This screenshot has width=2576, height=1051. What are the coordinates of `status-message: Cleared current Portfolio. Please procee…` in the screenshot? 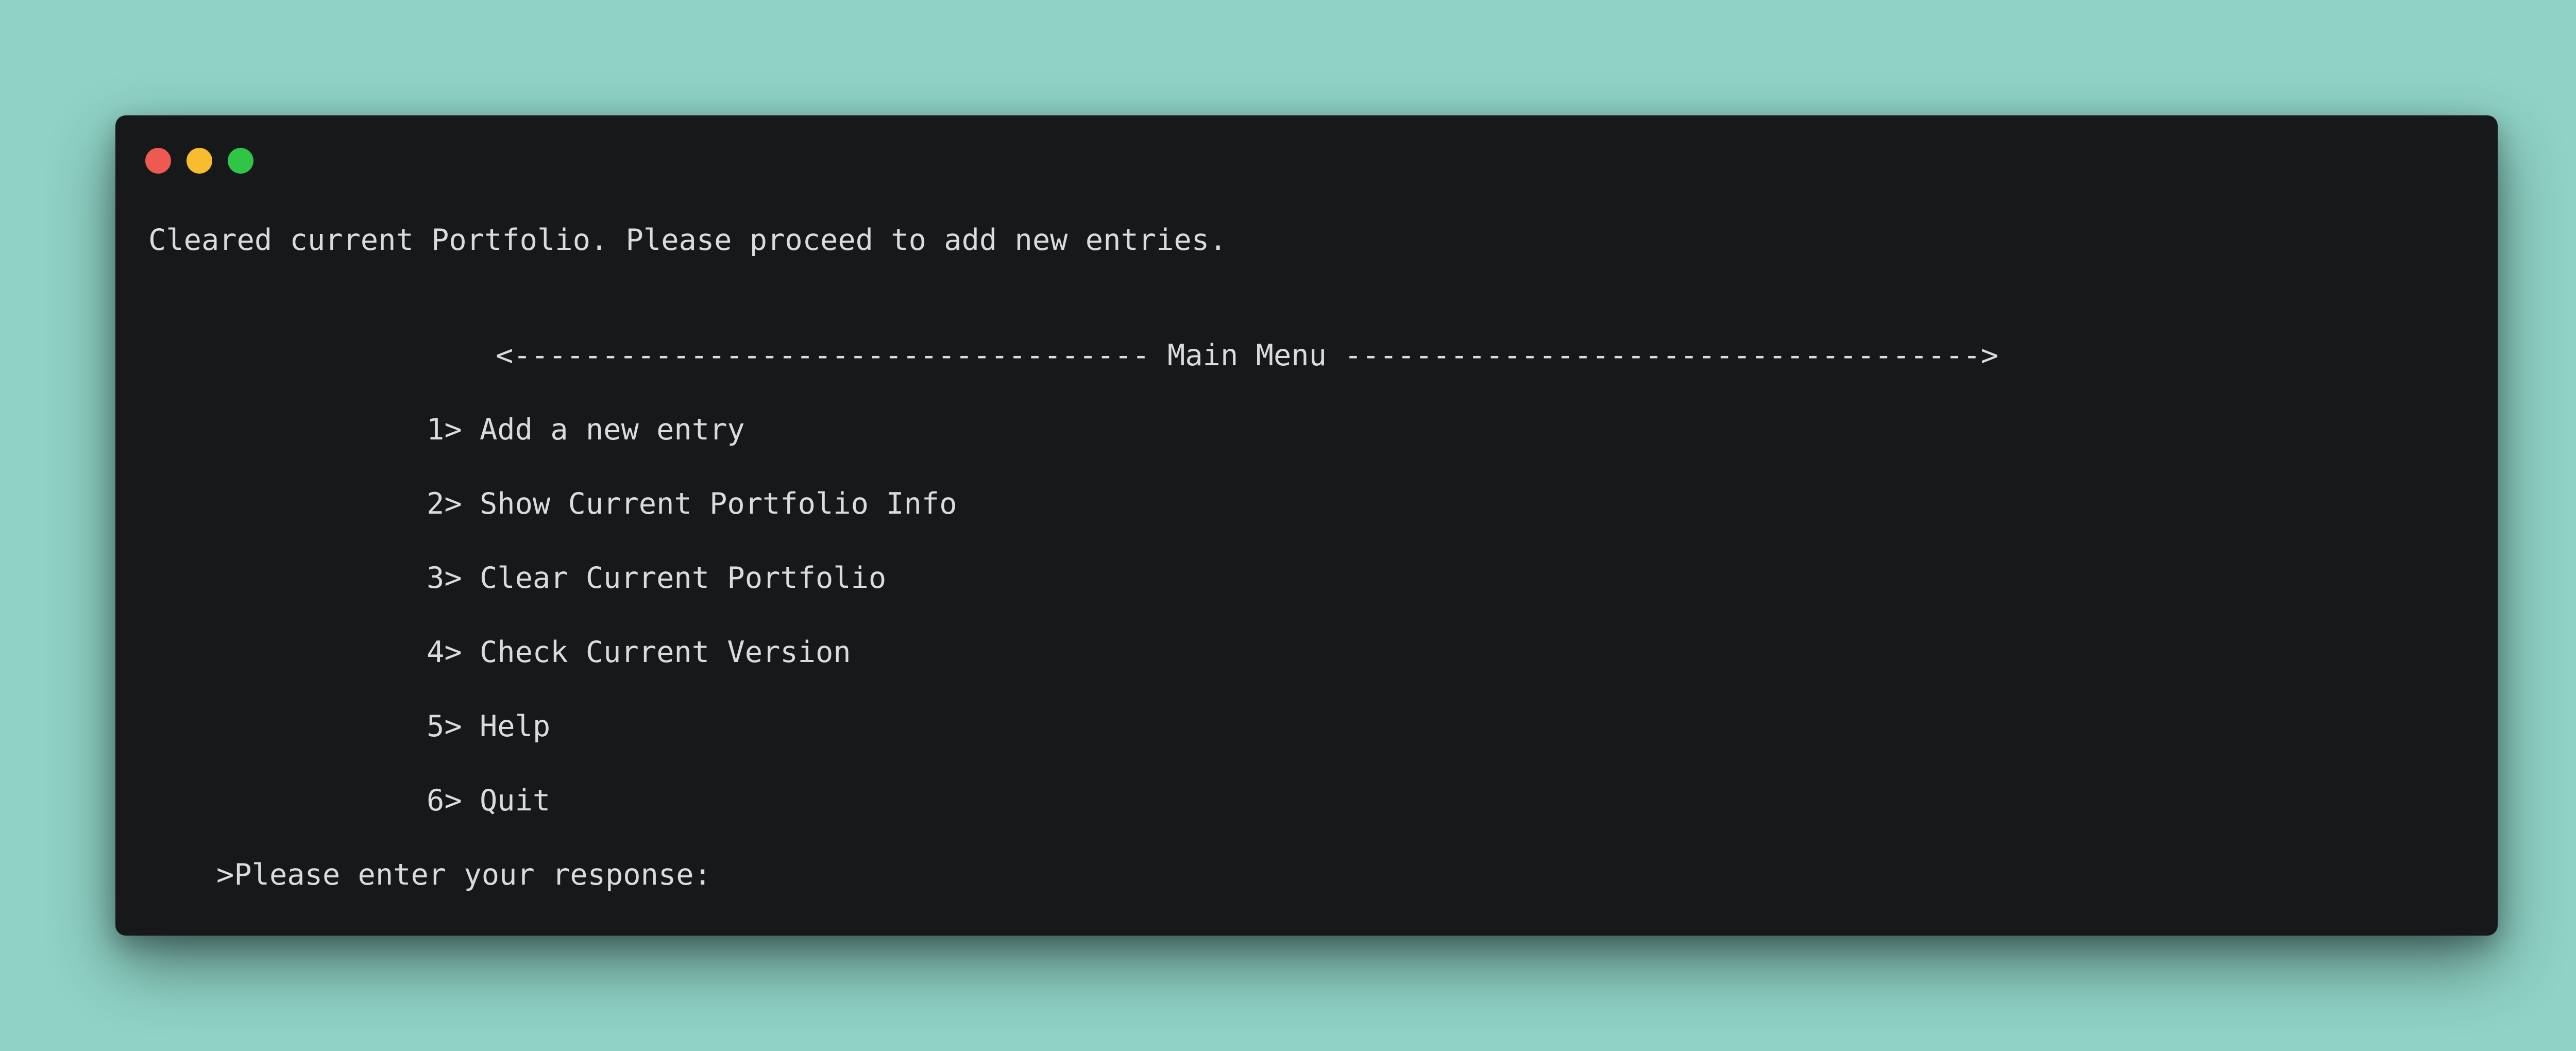 It's located at (687, 240).